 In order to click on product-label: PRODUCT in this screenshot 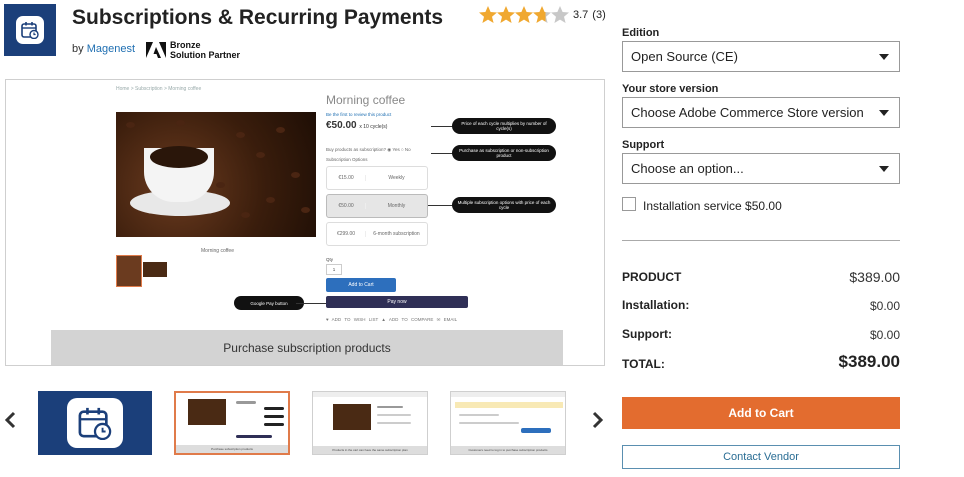, I will do `click(652, 277)`.